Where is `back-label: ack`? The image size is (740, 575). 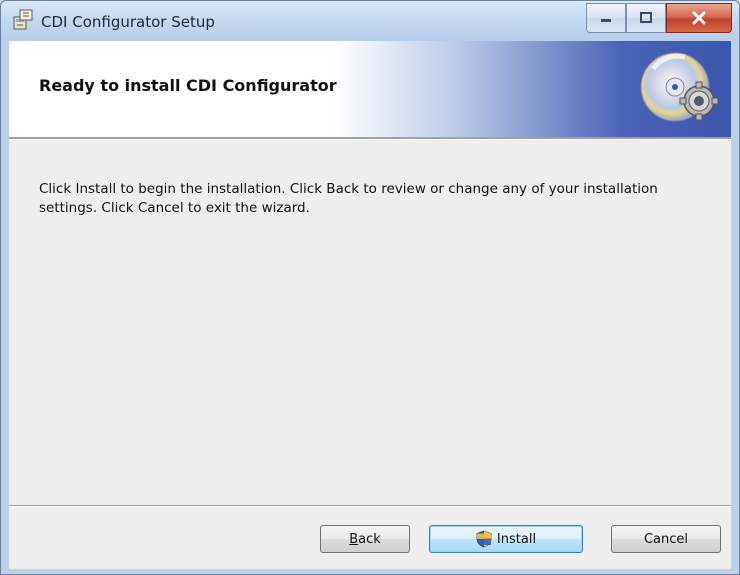 back-label: ack is located at coordinates (369, 539).